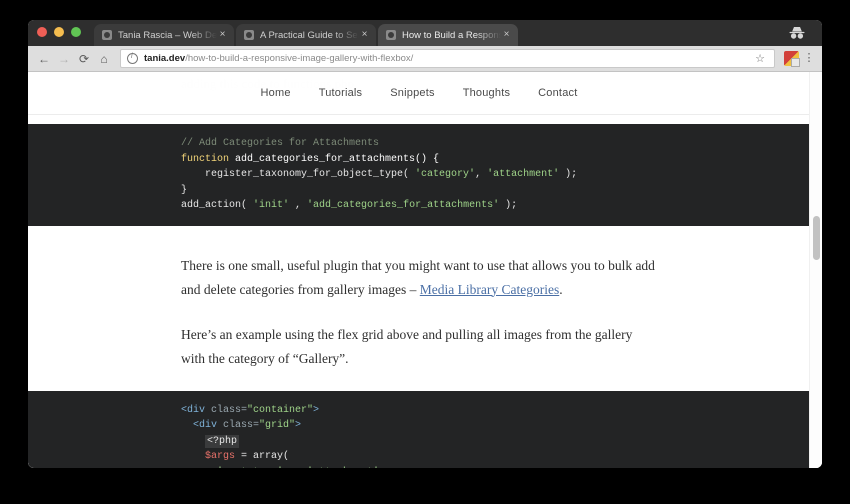 The image size is (850, 504). I want to click on site-navigation: Home Tutorials Snippets Thoughts Contact, so click(419, 93).